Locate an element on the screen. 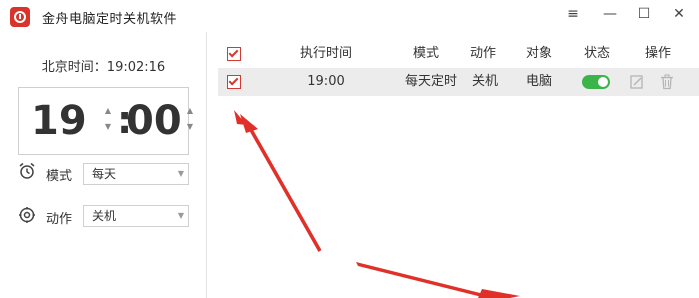 The width and height of the screenshot is (699, 298). hour-value: 19 is located at coordinates (59, 121).